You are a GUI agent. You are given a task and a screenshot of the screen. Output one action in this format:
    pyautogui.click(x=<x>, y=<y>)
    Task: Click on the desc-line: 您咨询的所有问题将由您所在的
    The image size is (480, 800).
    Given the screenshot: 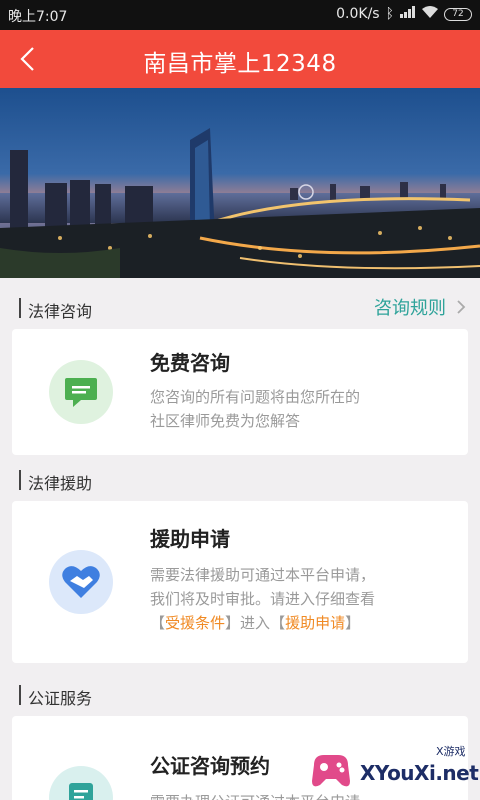 What is the action you would take?
    pyautogui.click(x=255, y=397)
    